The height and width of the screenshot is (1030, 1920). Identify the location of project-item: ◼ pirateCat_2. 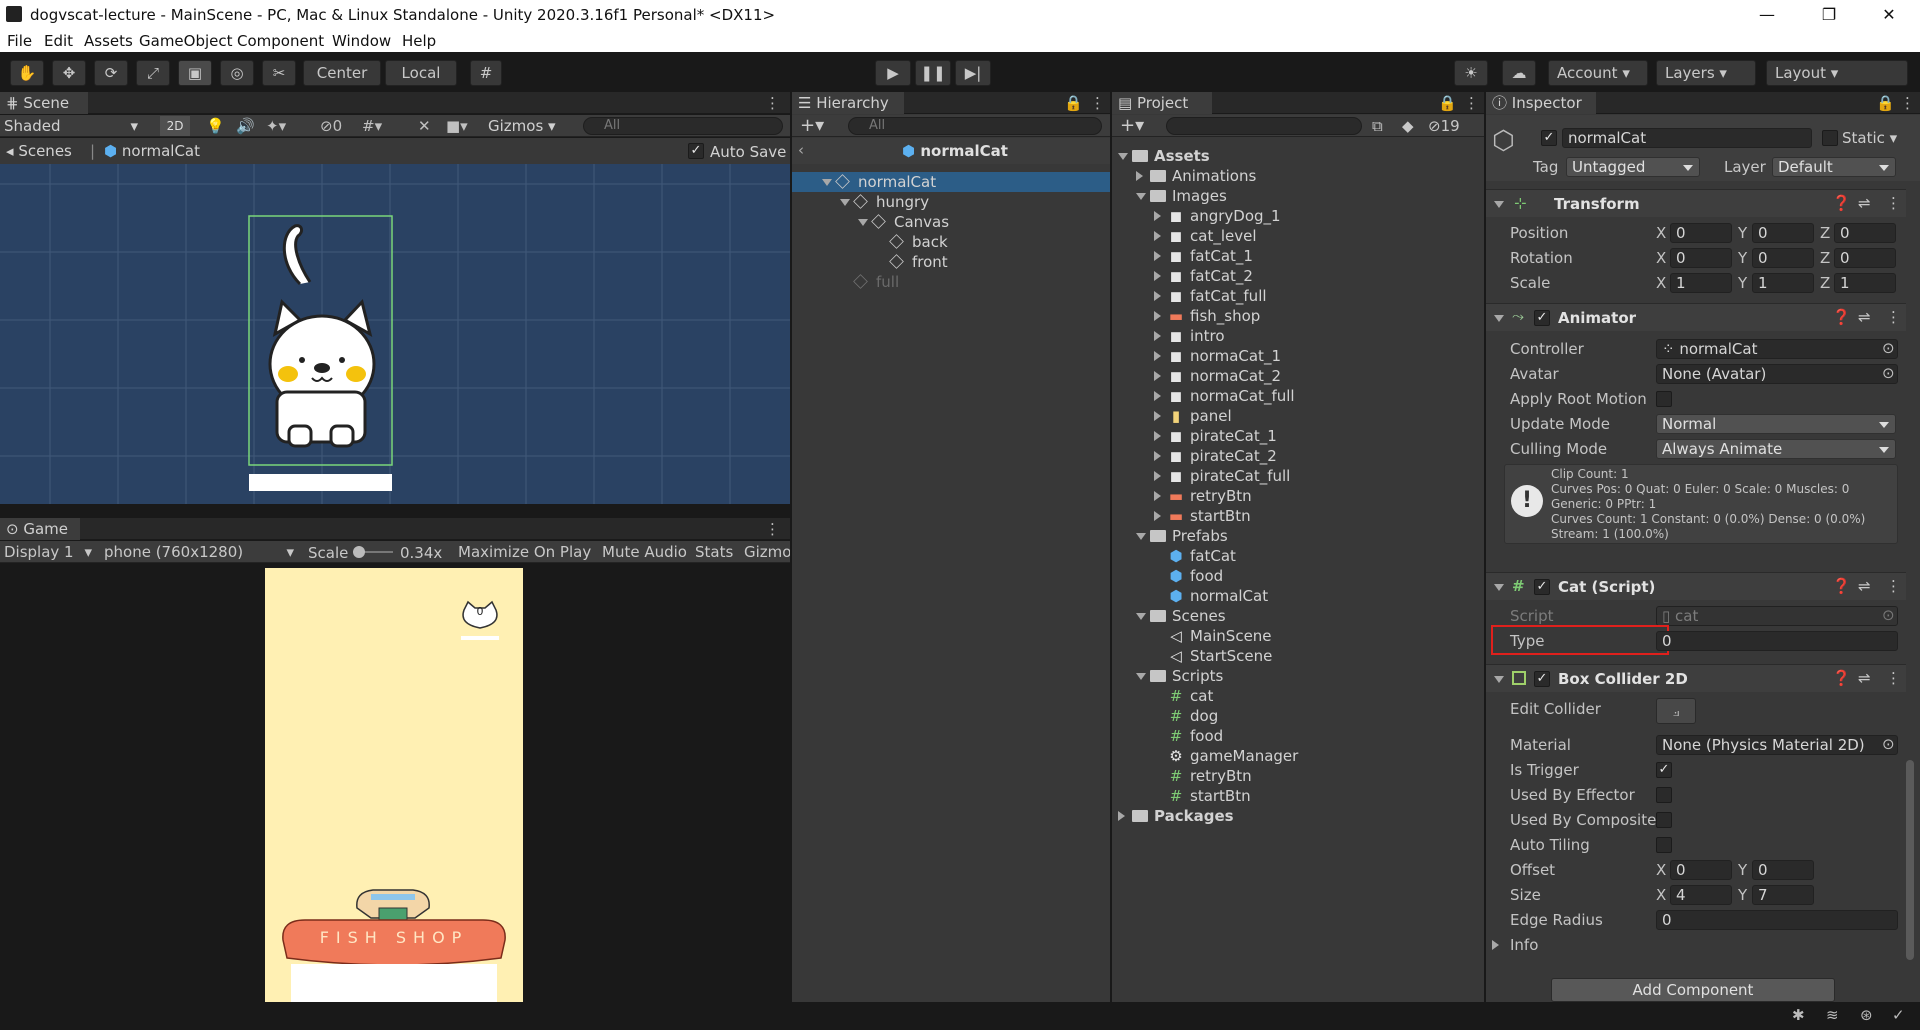
(1298, 456).